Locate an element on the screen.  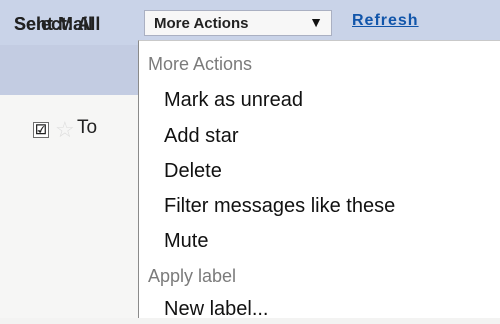
more-actions-label: More Actions is located at coordinates (201, 23).